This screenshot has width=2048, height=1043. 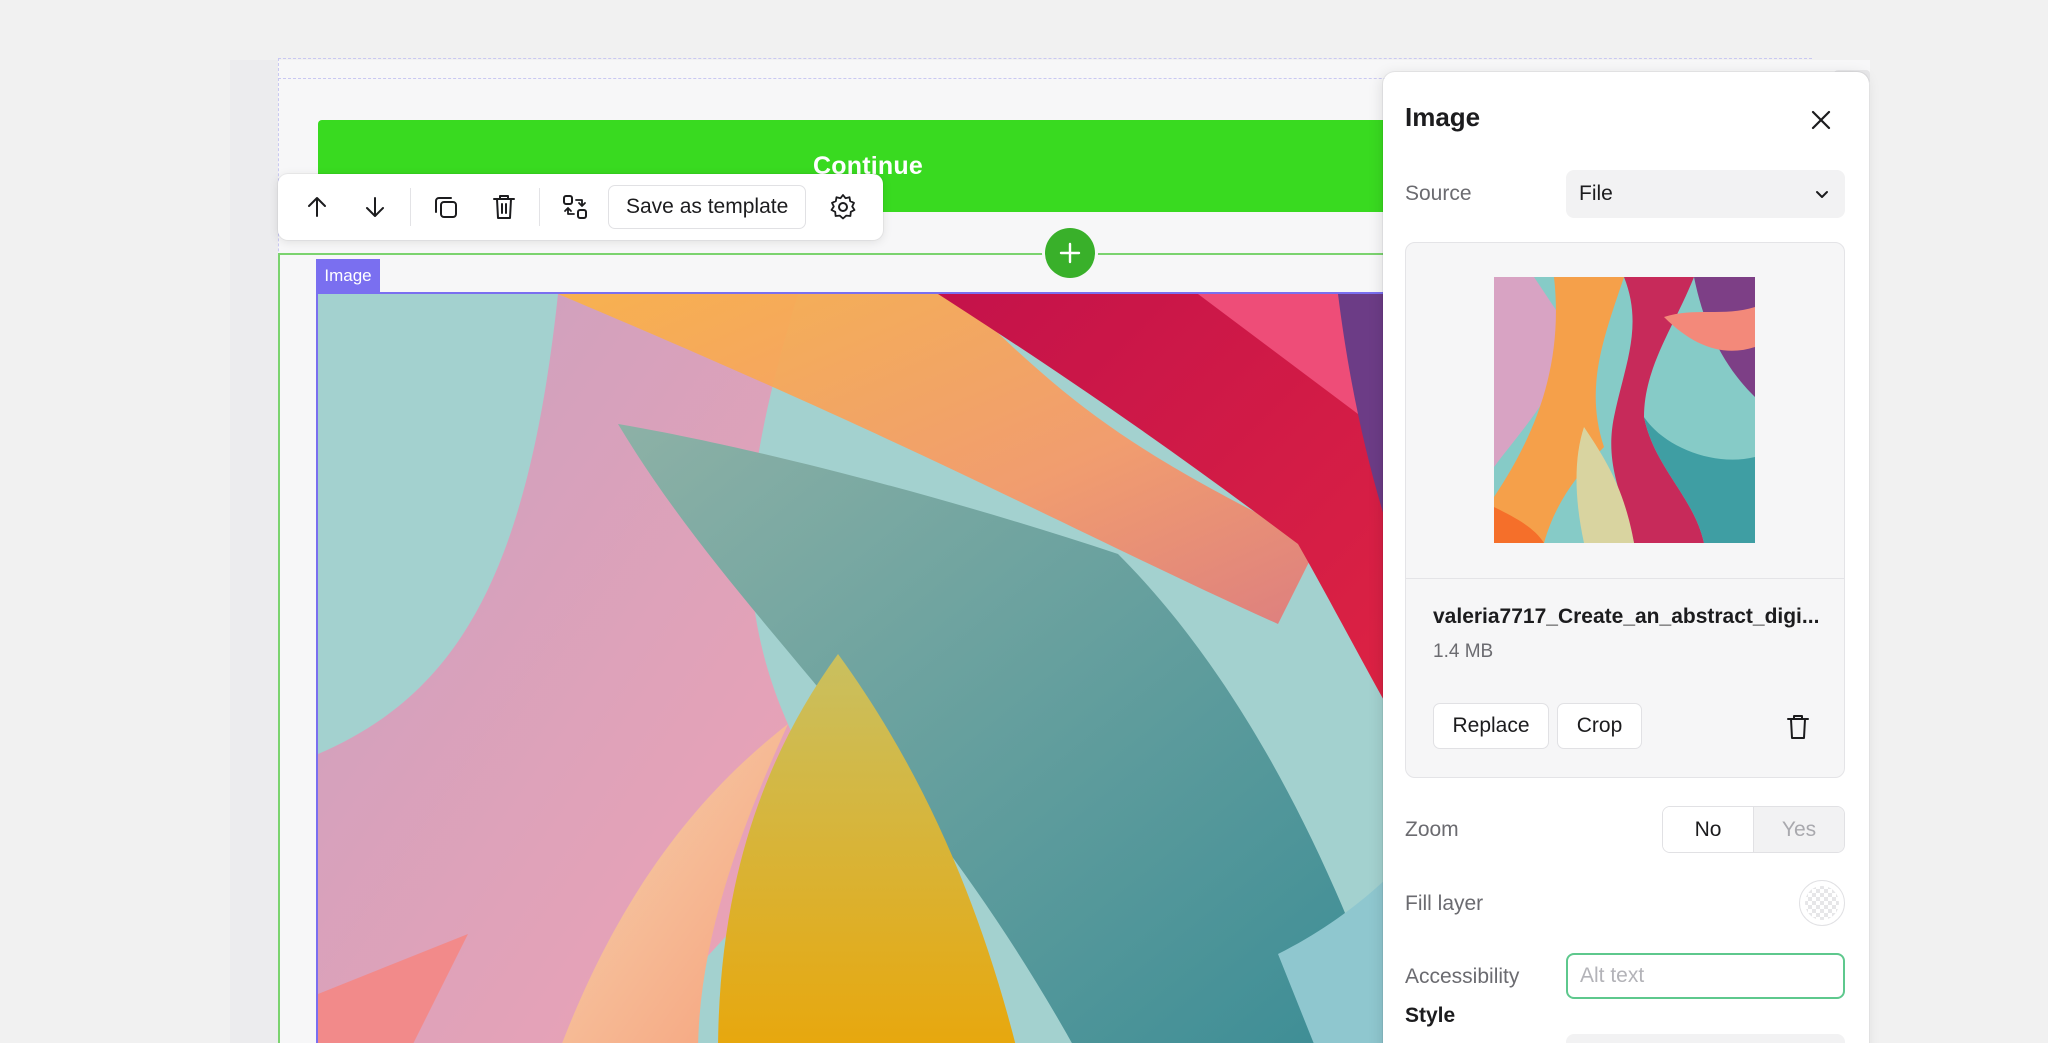 I want to click on block-settings-button, so click(x=843, y=207).